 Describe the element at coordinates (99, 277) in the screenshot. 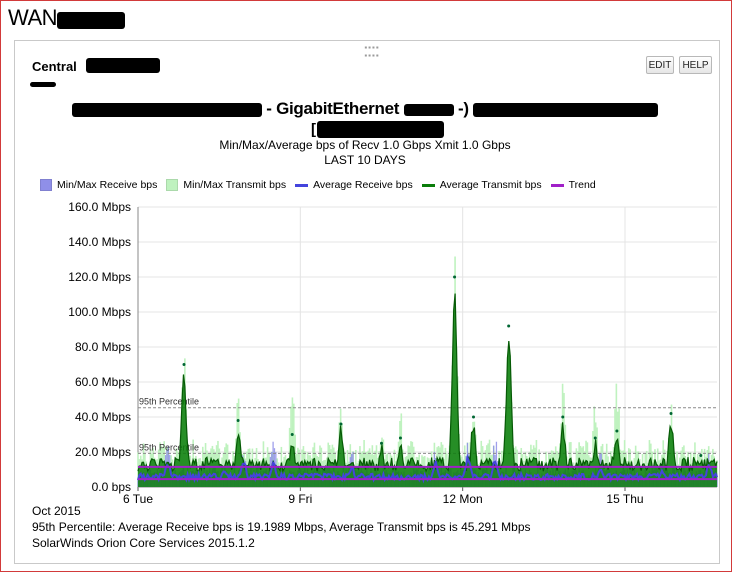

I see `y-tick-label: 120.0 Mbps` at that location.